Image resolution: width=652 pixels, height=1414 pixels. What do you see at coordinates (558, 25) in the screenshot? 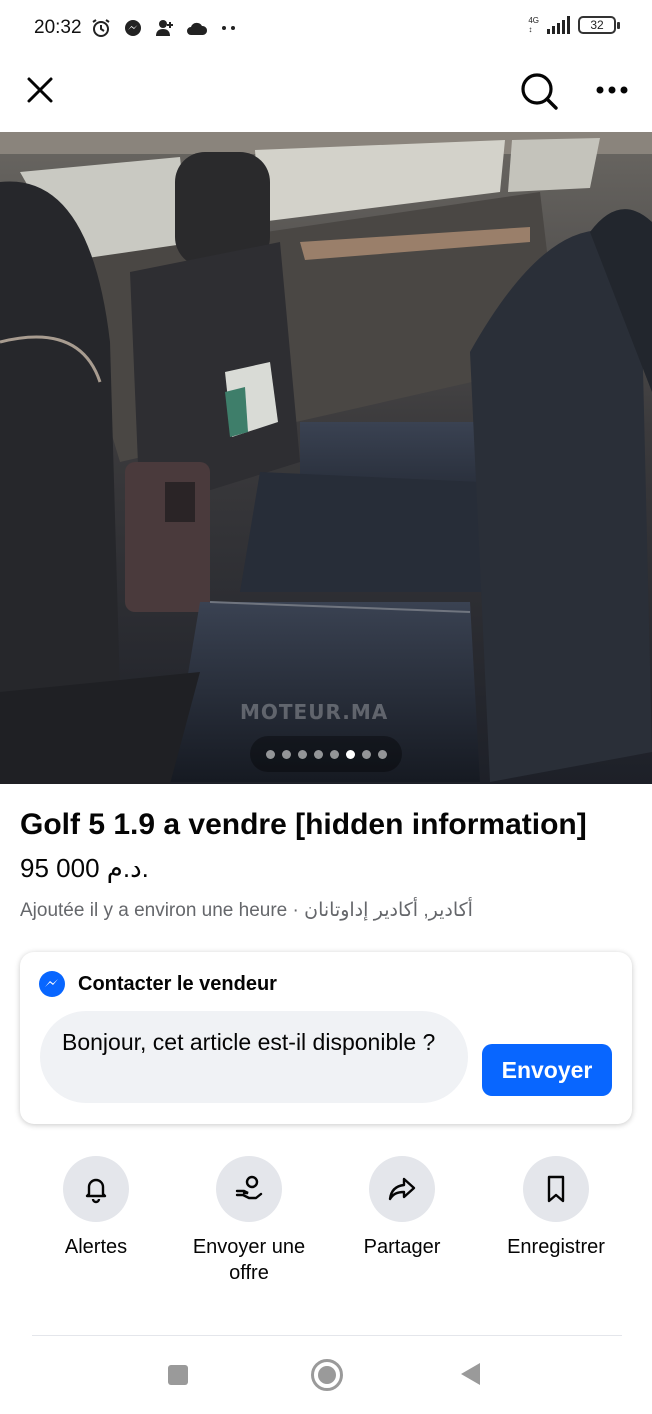
I see `signal-icon` at bounding box center [558, 25].